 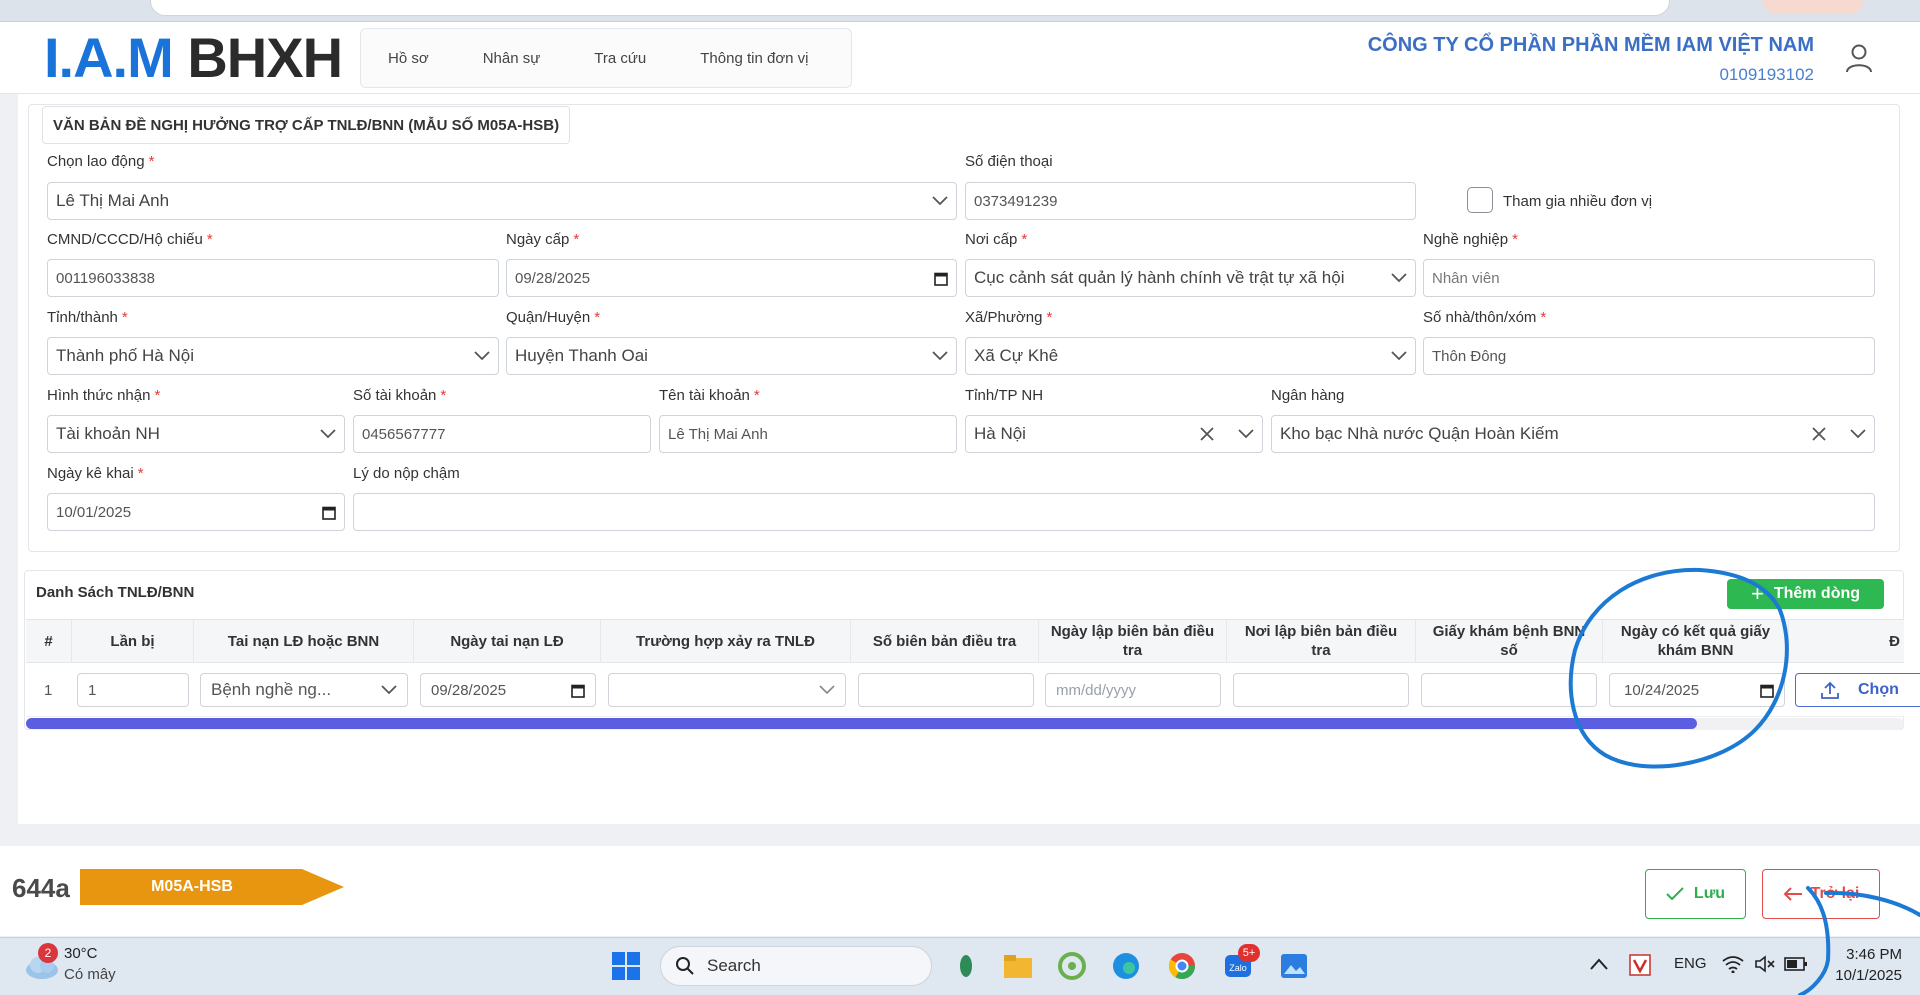 What do you see at coordinates (196, 512) in the screenshot?
I see `declare-date-input: 10/01/2025` at bounding box center [196, 512].